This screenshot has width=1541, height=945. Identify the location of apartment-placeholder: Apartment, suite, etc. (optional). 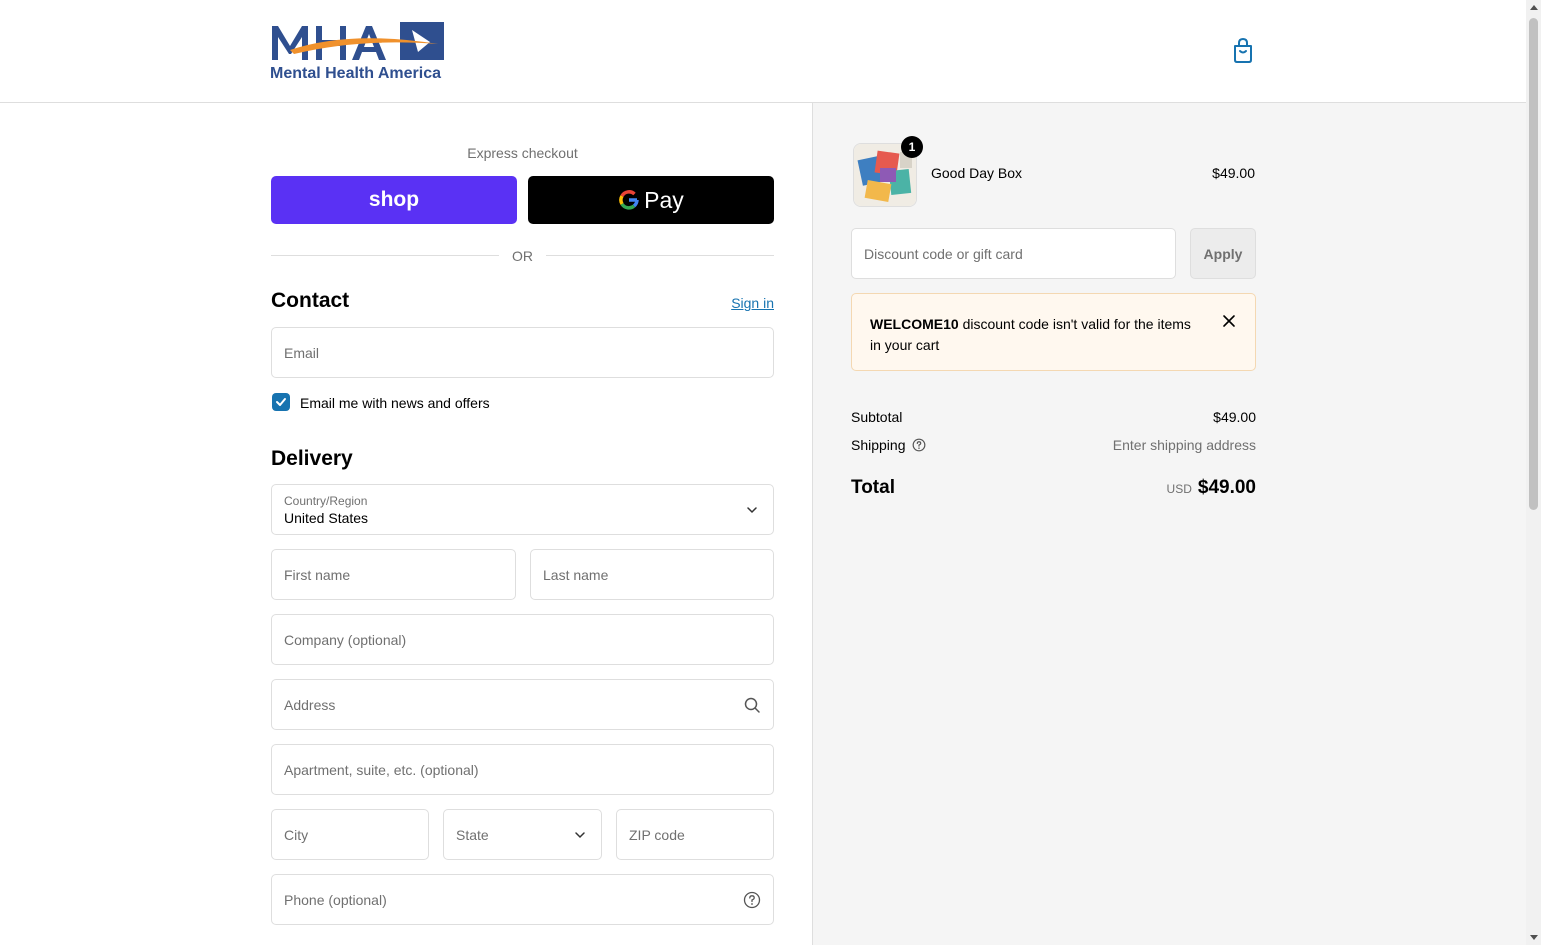
(381, 770).